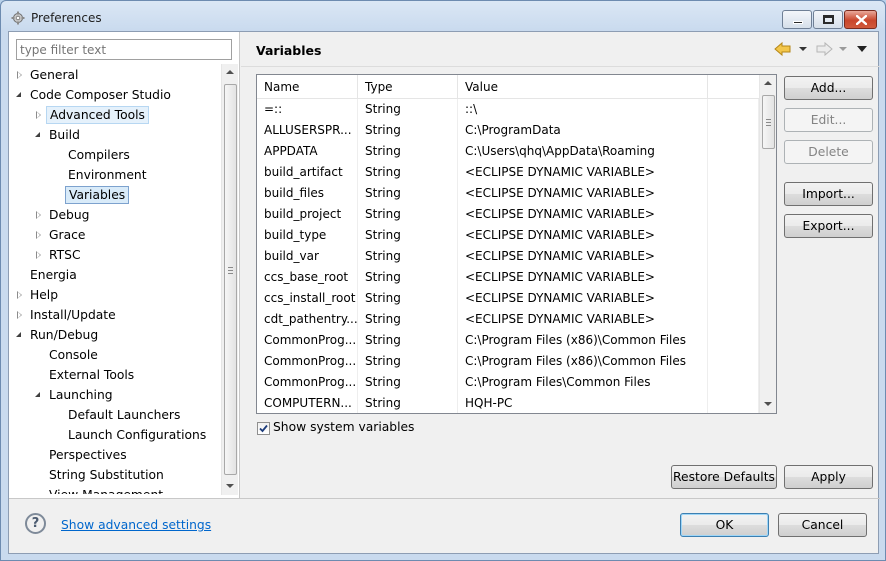 This screenshot has width=886, height=561. I want to click on table-row: COMPUTERN... String HQH-PC, so click(508, 403).